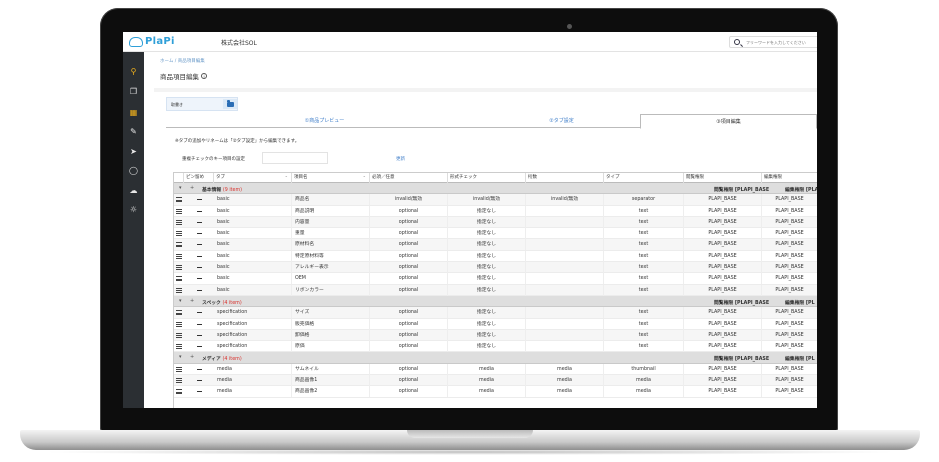 Image resolution: width=939 pixels, height=462 pixels. Describe the element at coordinates (133, 209) in the screenshot. I see `sidebar-bulb-icon: ☼` at that location.